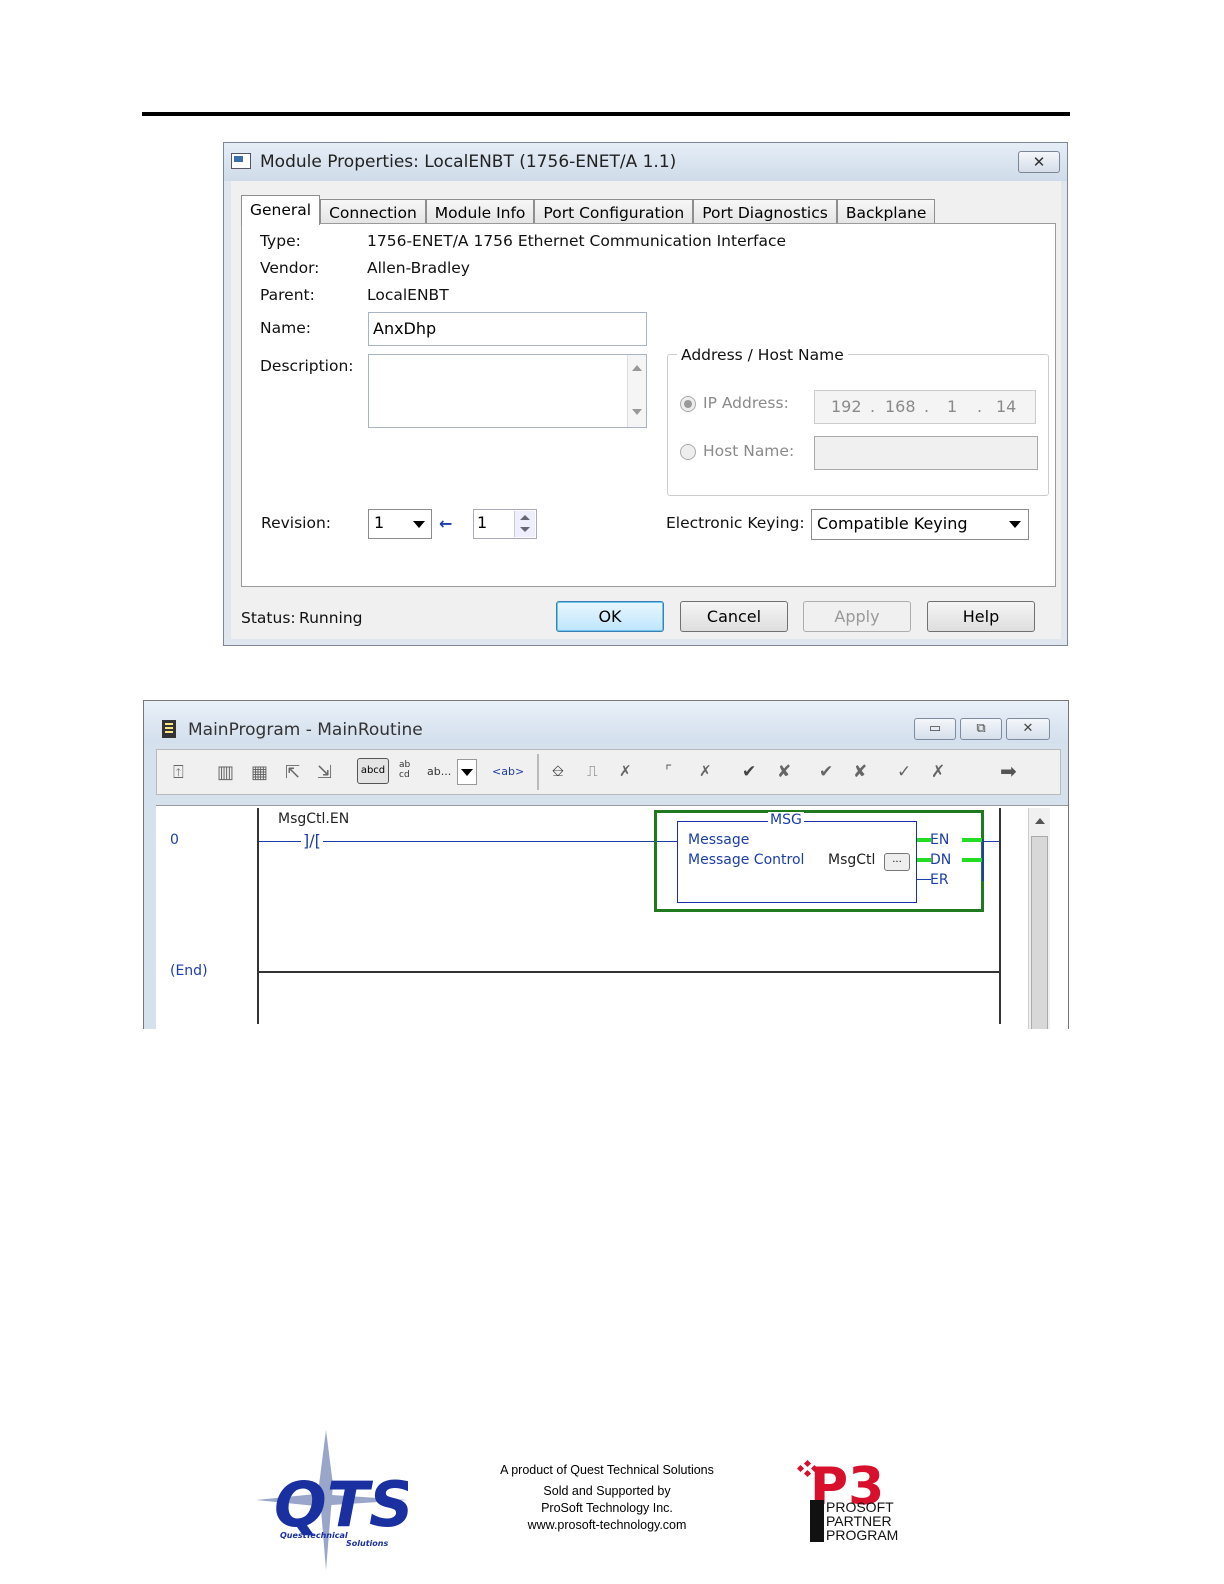  What do you see at coordinates (940, 840) in the screenshot?
I see `output-en: EN` at bounding box center [940, 840].